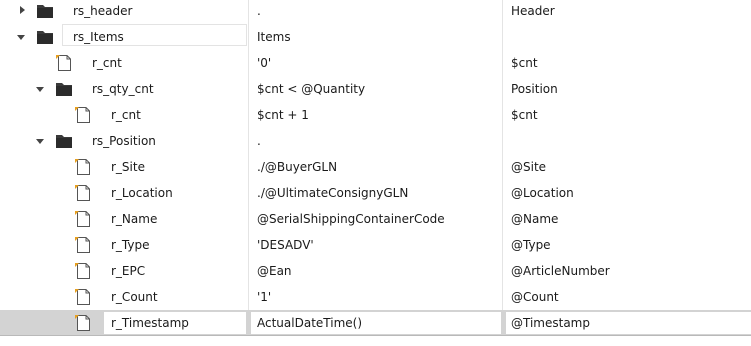  What do you see at coordinates (283, 115) in the screenshot?
I see `expression-text: $cnt + 1` at bounding box center [283, 115].